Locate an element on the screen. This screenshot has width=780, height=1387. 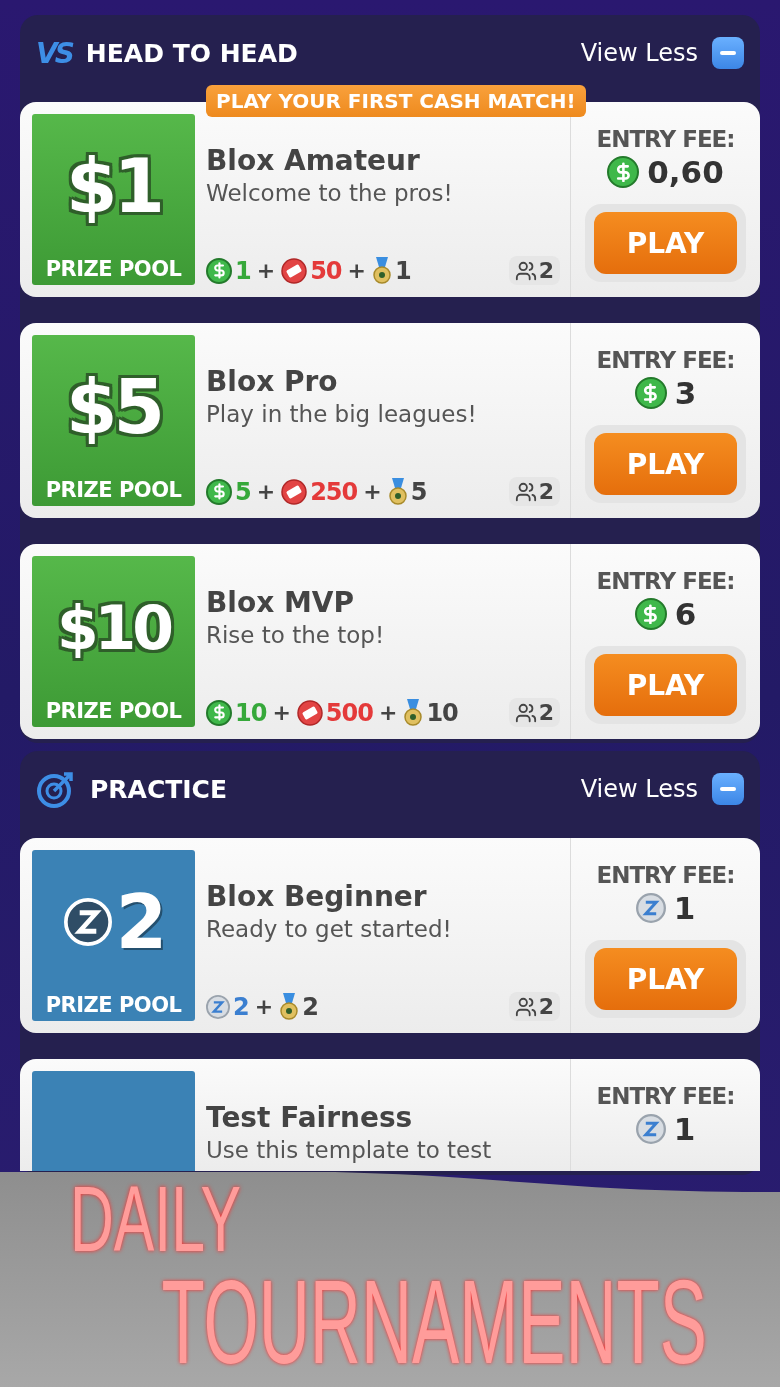
promo-headline: TOURNAMENTS is located at coordinates (434, 1321).